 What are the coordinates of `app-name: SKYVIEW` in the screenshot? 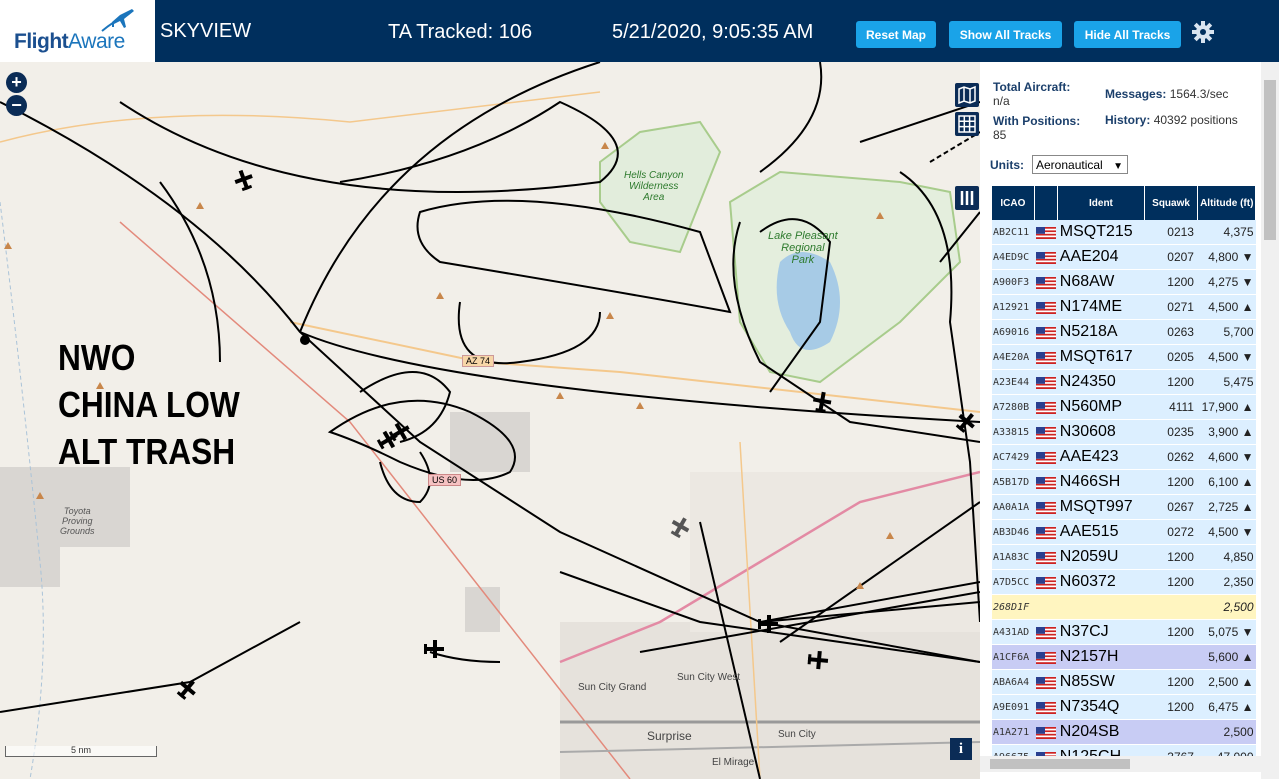 It's located at (206, 31).